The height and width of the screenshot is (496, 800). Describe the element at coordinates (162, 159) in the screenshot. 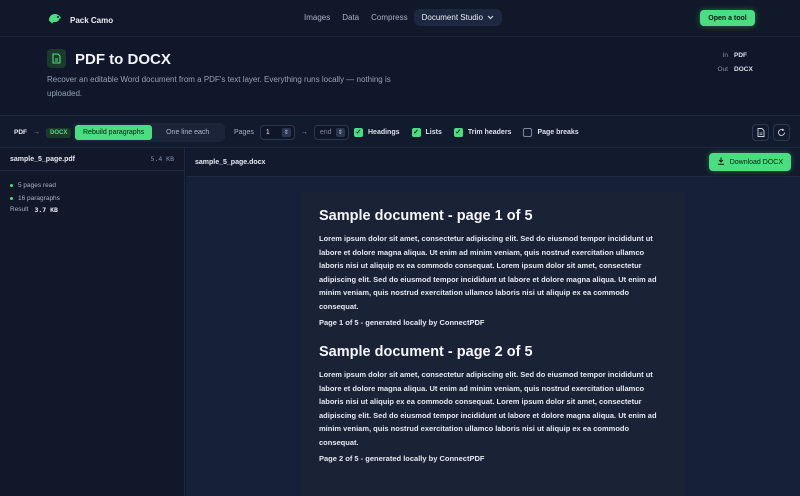

I see `input-file-size: 5.4 KB` at that location.